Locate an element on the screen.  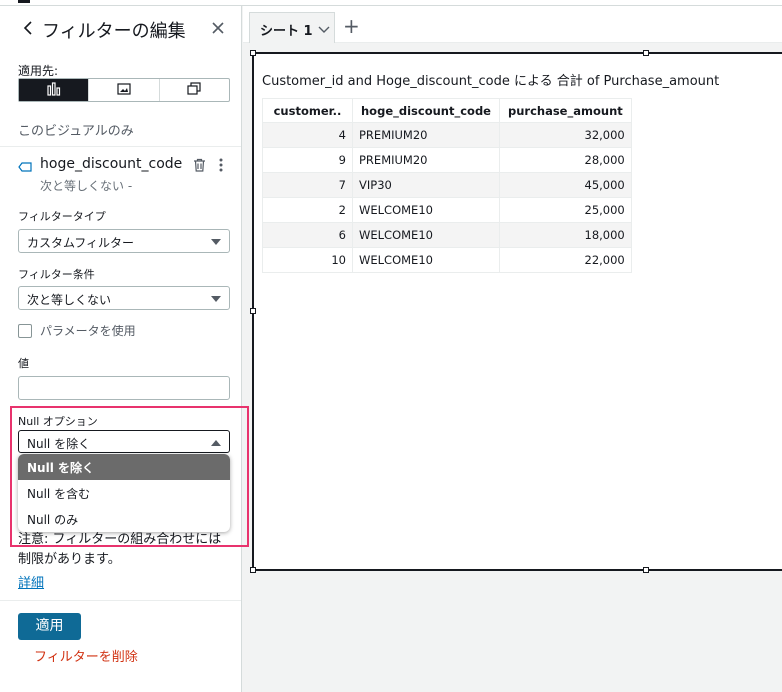
table-cell: 4 is located at coordinates (307, 135).